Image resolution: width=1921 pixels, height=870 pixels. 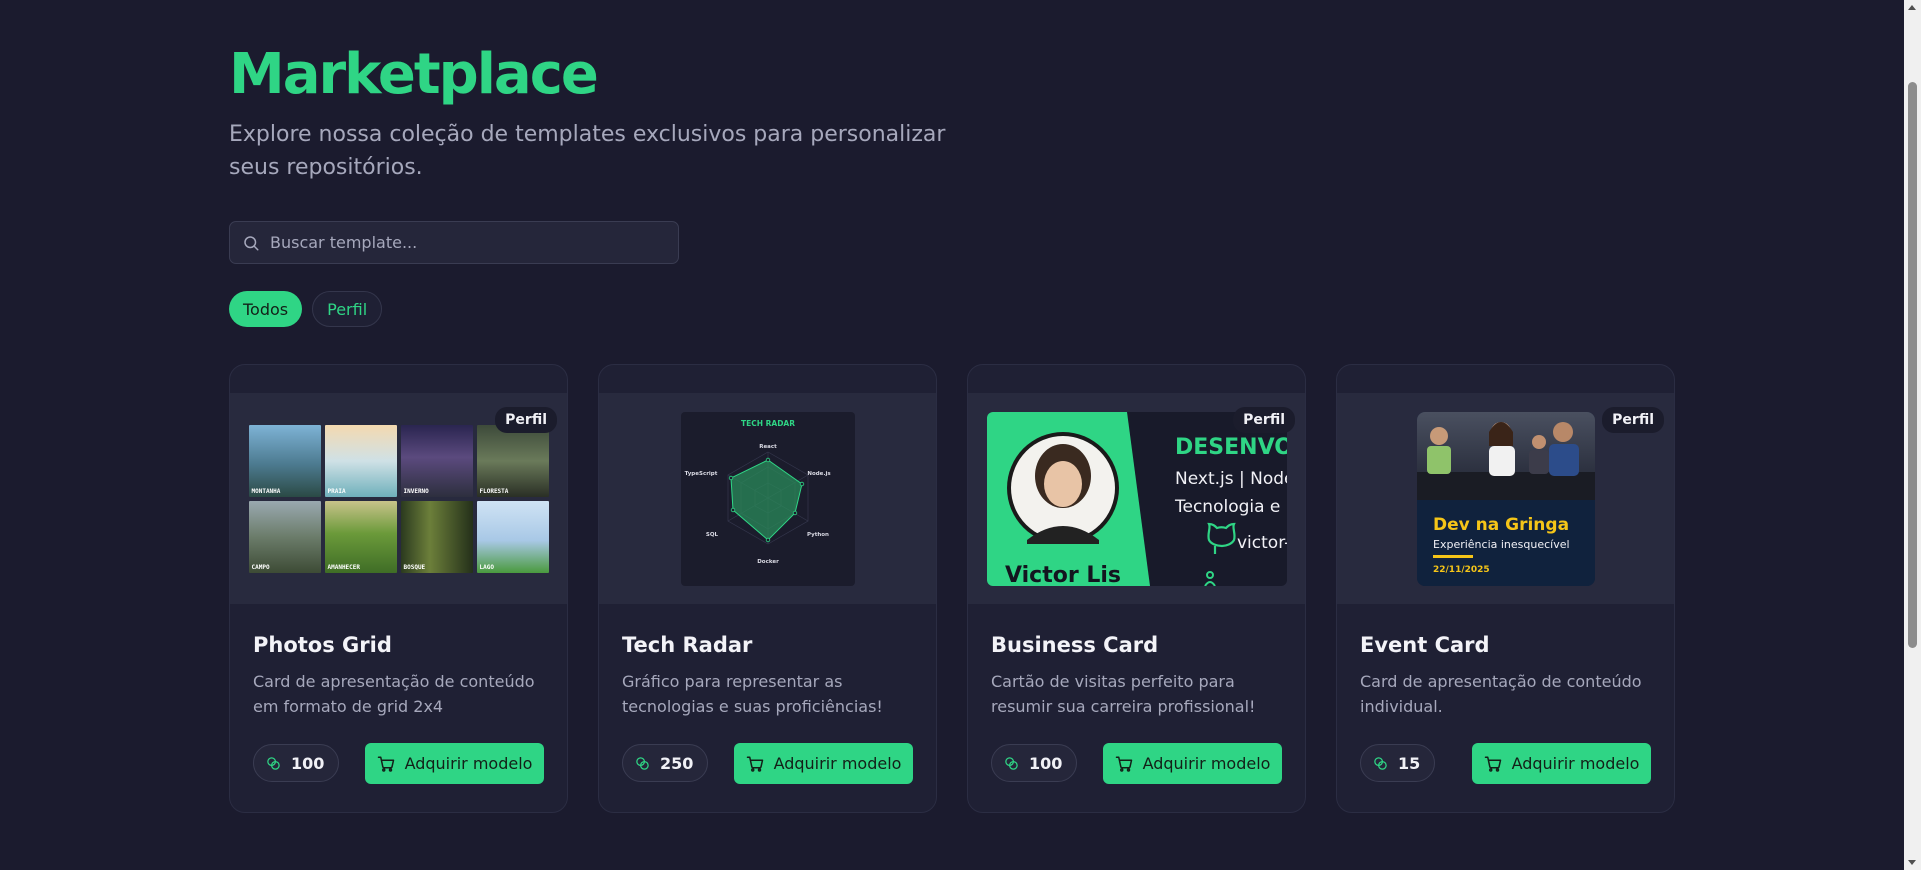 What do you see at coordinates (284, 536) in the screenshot?
I see `photo-thumb: CAMPO` at bounding box center [284, 536].